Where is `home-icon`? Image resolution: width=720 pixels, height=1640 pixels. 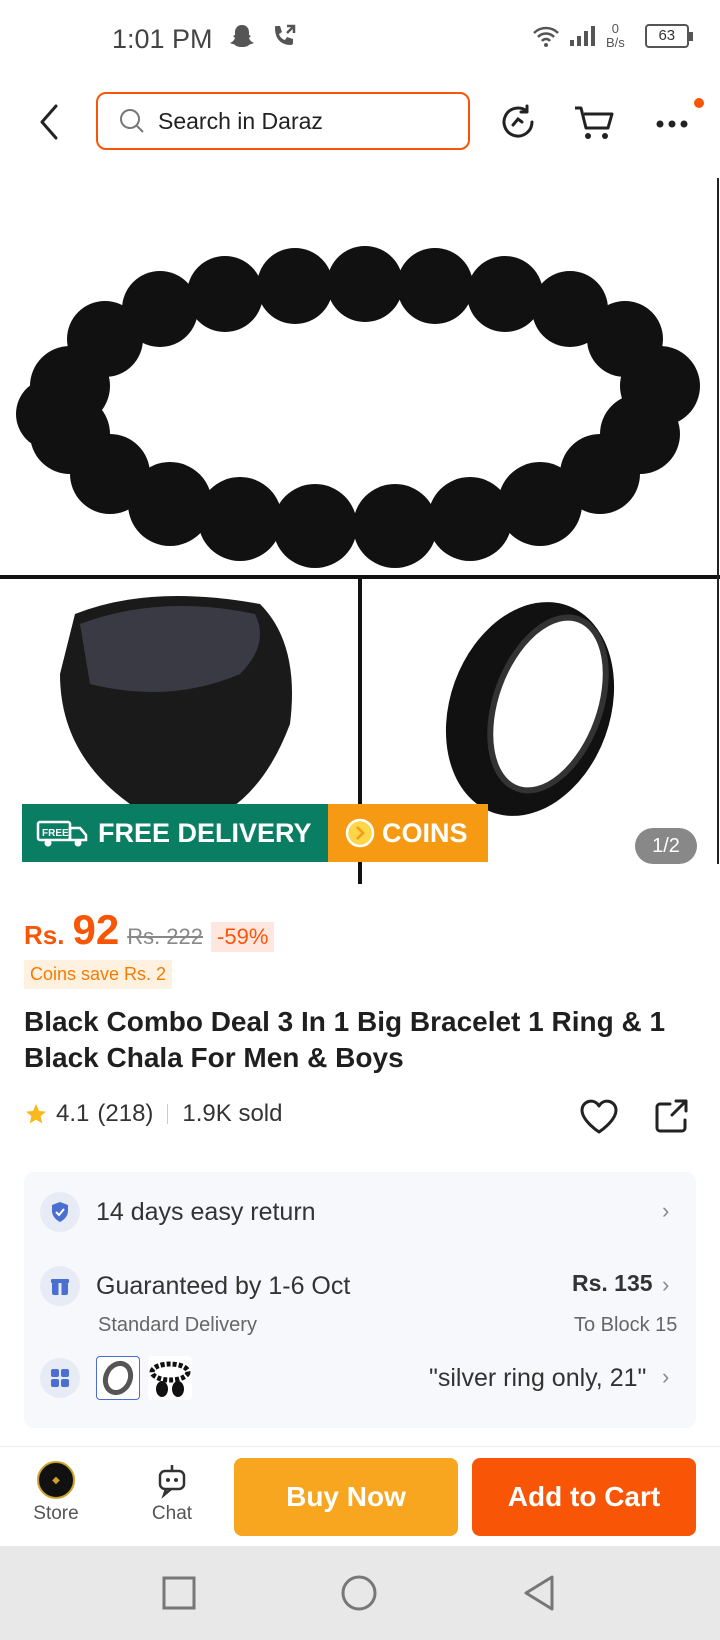 home-icon is located at coordinates (359, 1593).